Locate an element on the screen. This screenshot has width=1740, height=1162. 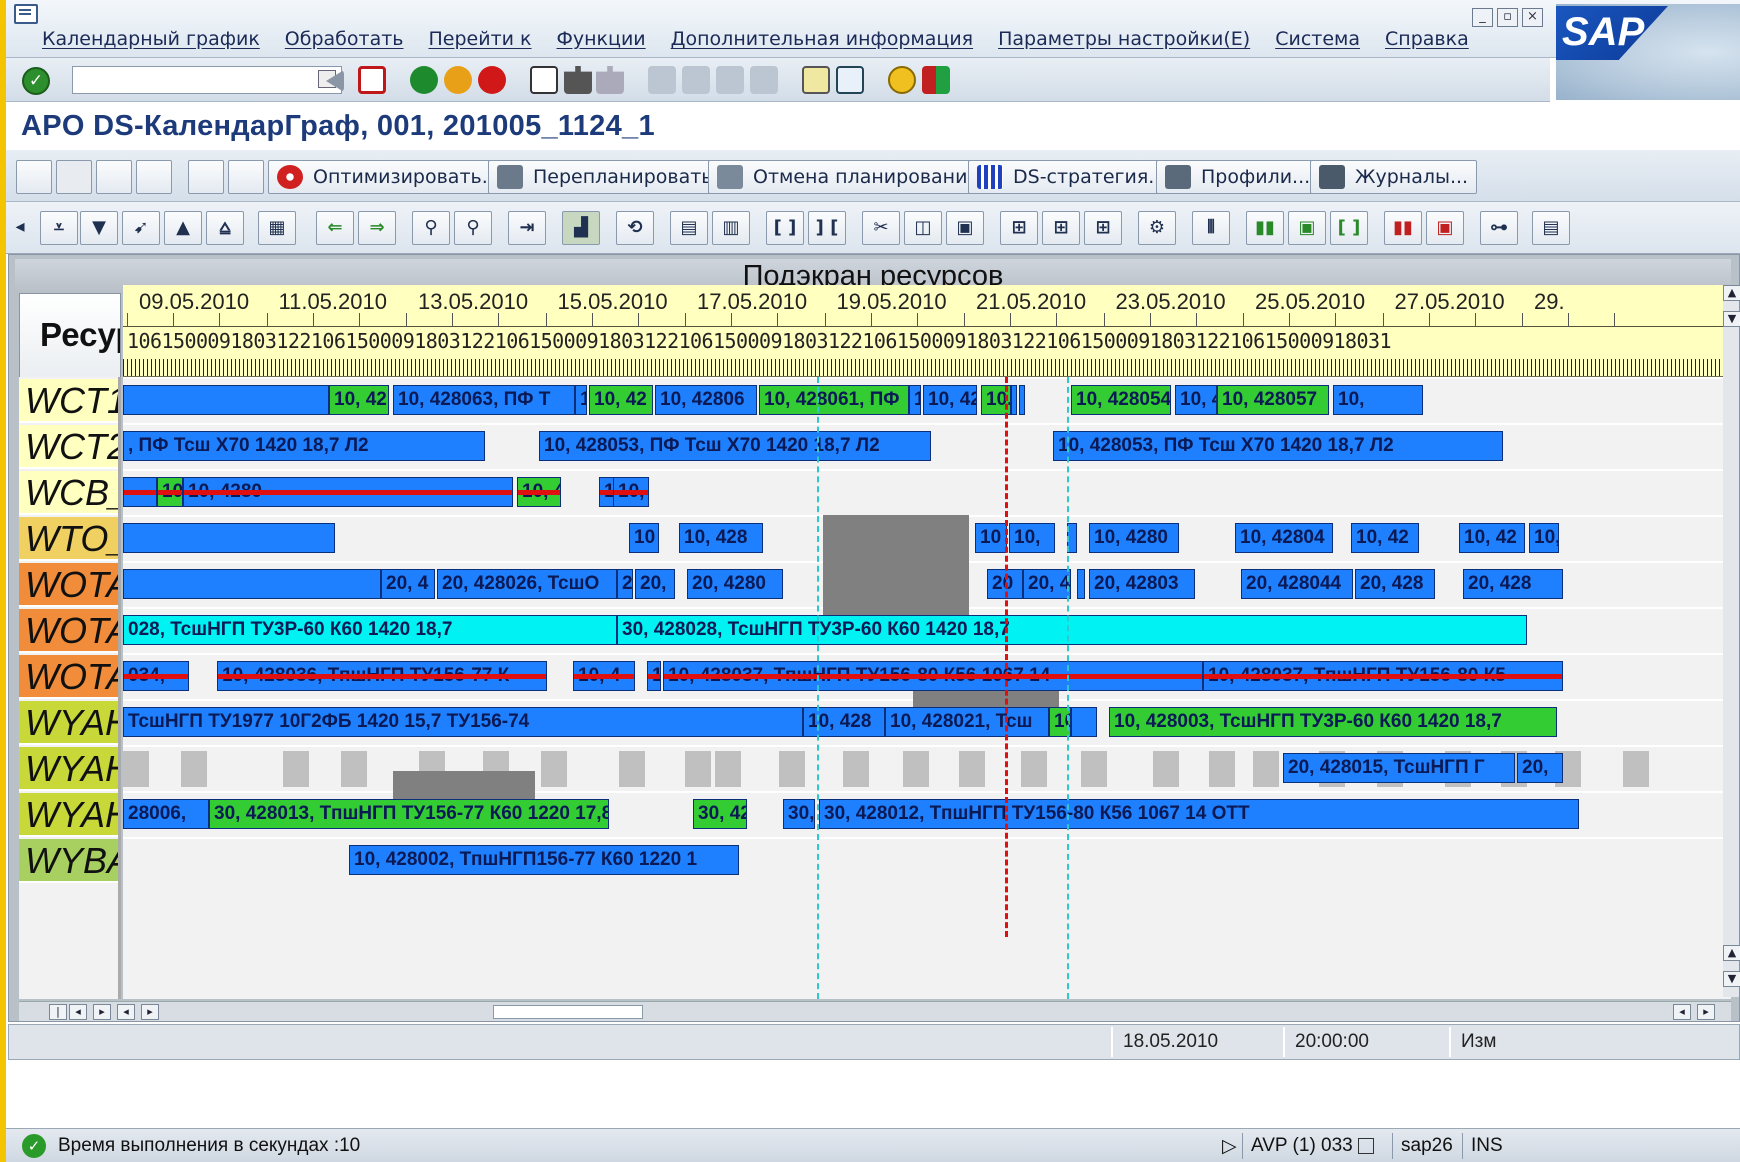
menu-item-extras: Дополнительная информация is located at coordinates (822, 39).